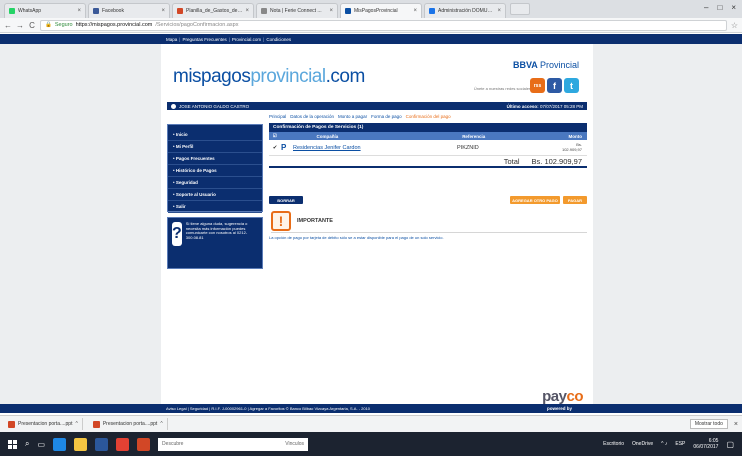  What do you see at coordinates (520, 9) in the screenshot?
I see `new-tab-button` at bounding box center [520, 9].